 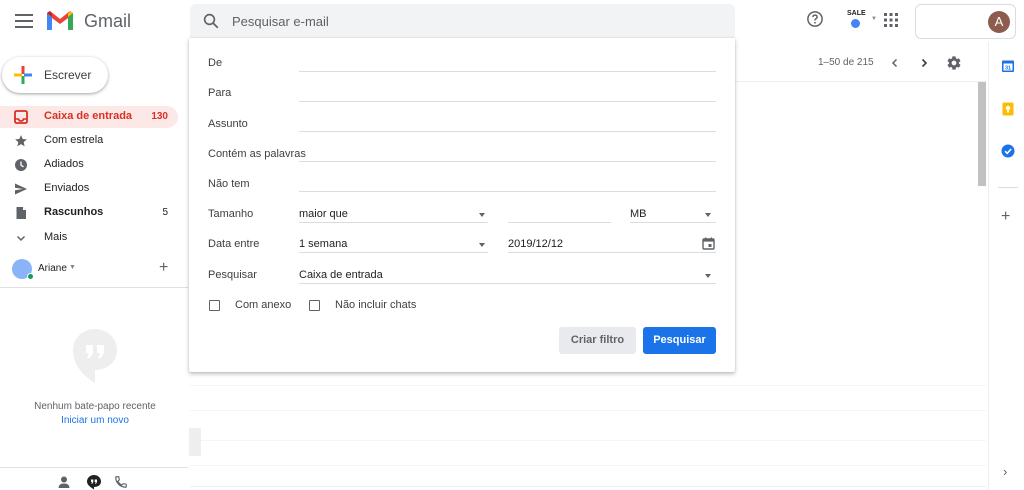 I want to click on calendar-icon: 31, so click(x=1008, y=66).